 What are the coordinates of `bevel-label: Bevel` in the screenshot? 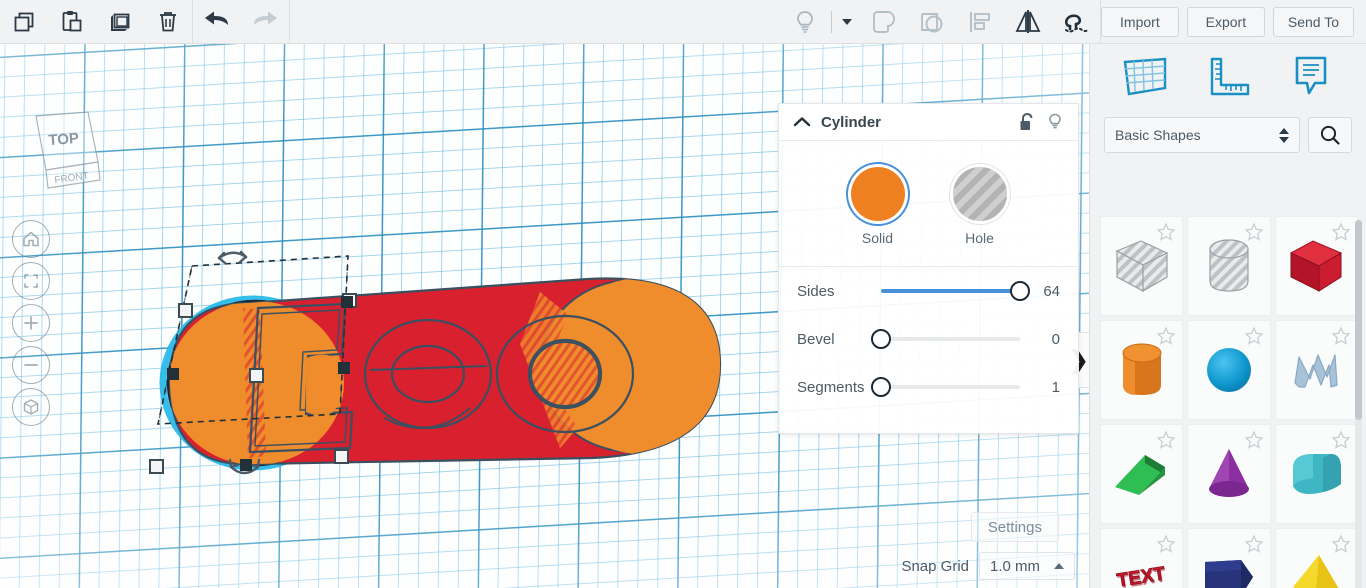 It's located at (816, 339).